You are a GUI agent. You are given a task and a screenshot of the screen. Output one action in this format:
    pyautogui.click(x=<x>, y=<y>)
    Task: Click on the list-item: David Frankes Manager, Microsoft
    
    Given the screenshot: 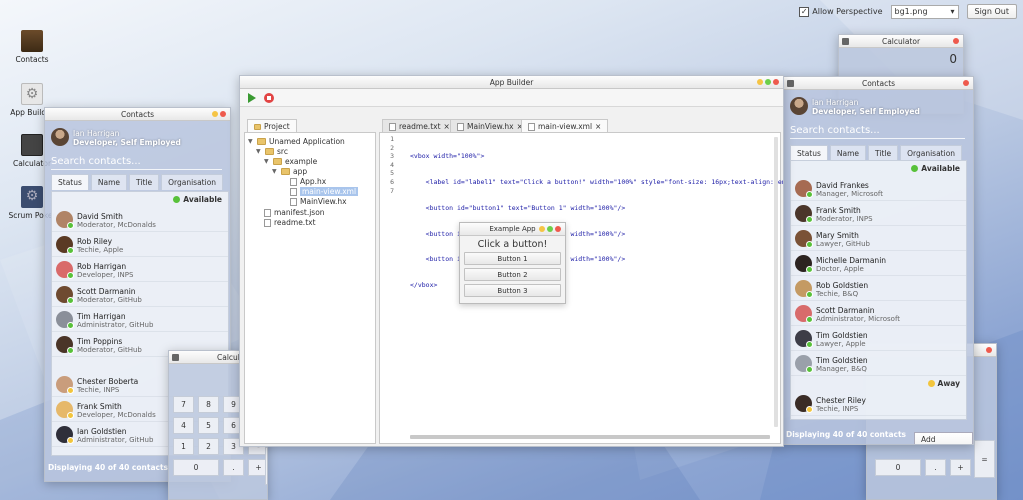 What is the action you would take?
    pyautogui.click(x=878, y=188)
    